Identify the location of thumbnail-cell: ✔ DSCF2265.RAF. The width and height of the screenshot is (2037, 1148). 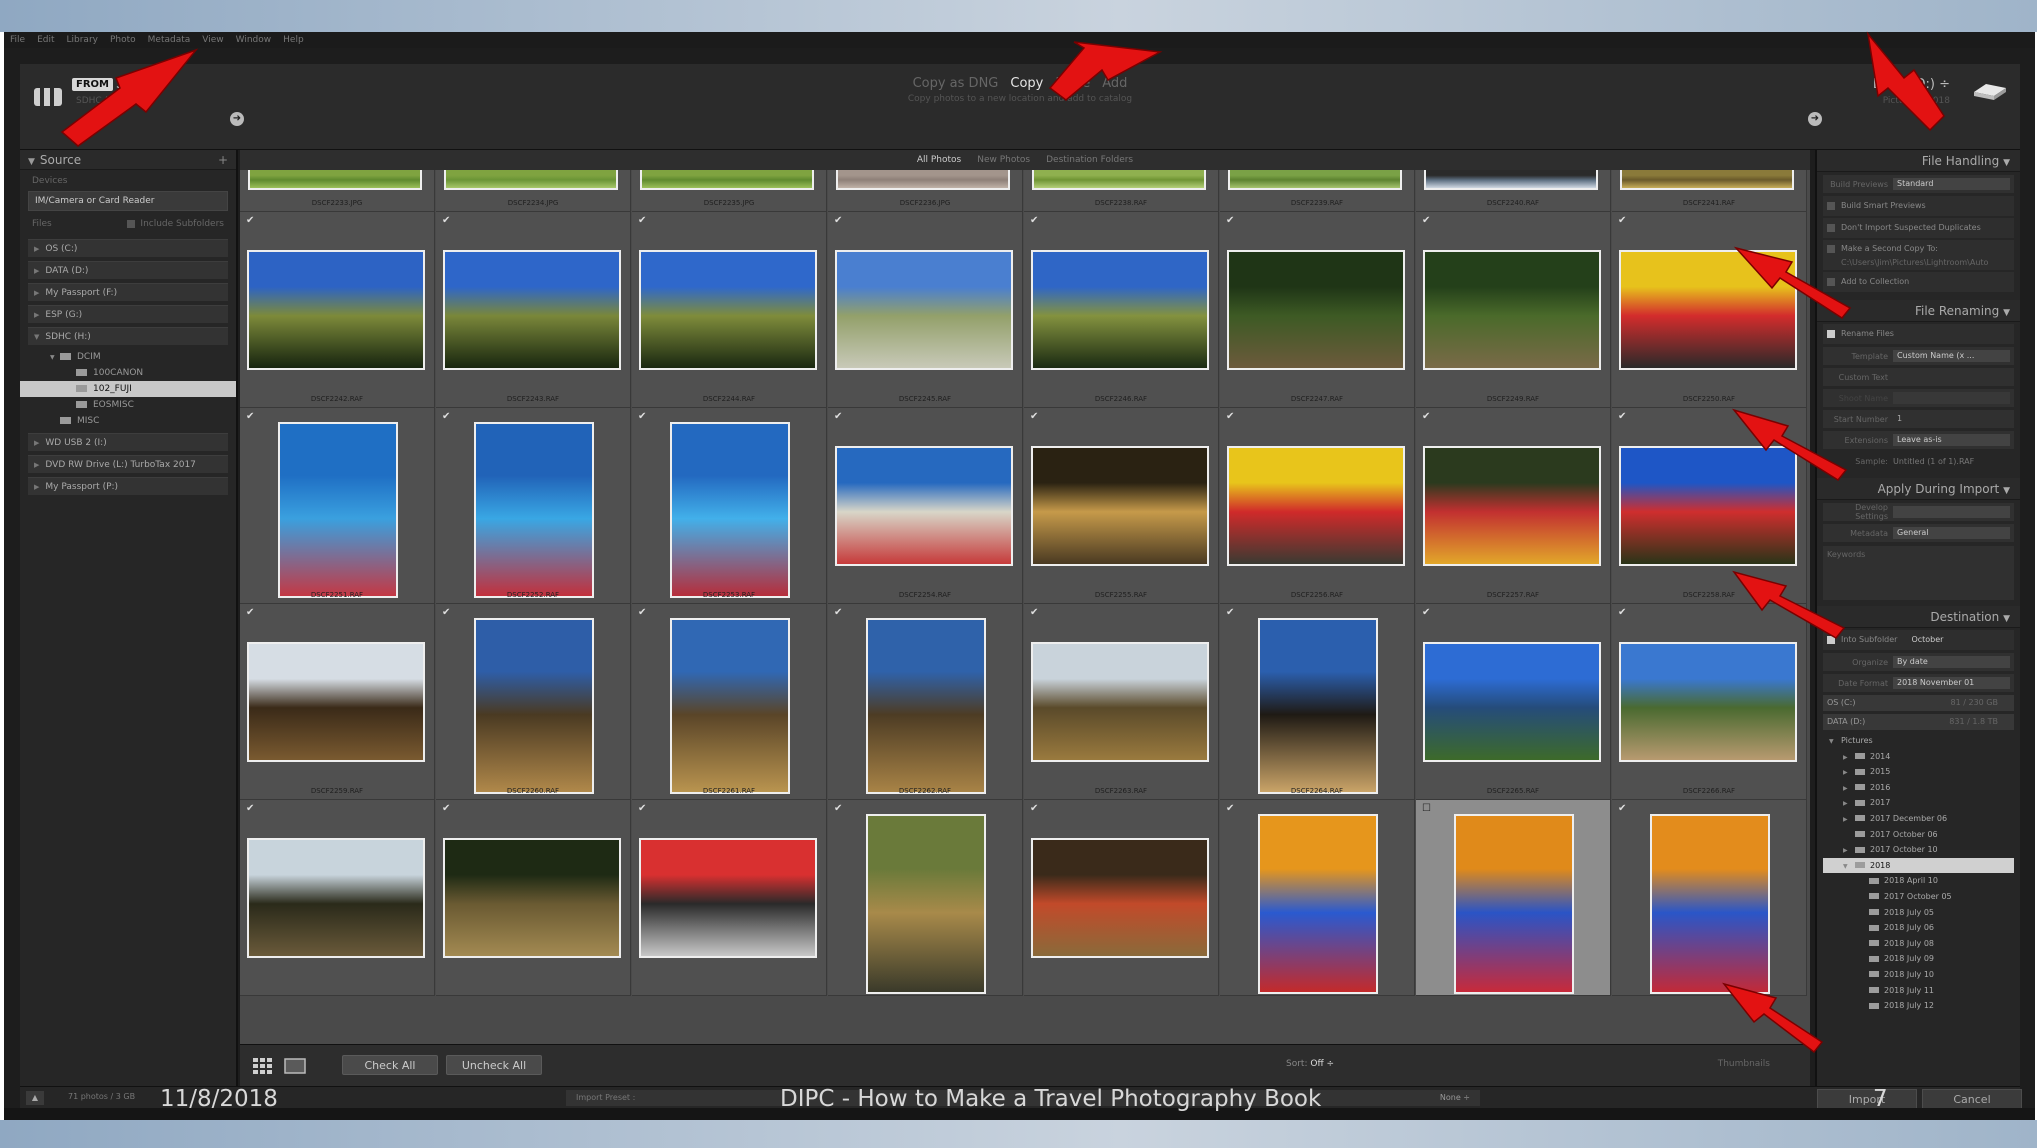
(1513, 702).